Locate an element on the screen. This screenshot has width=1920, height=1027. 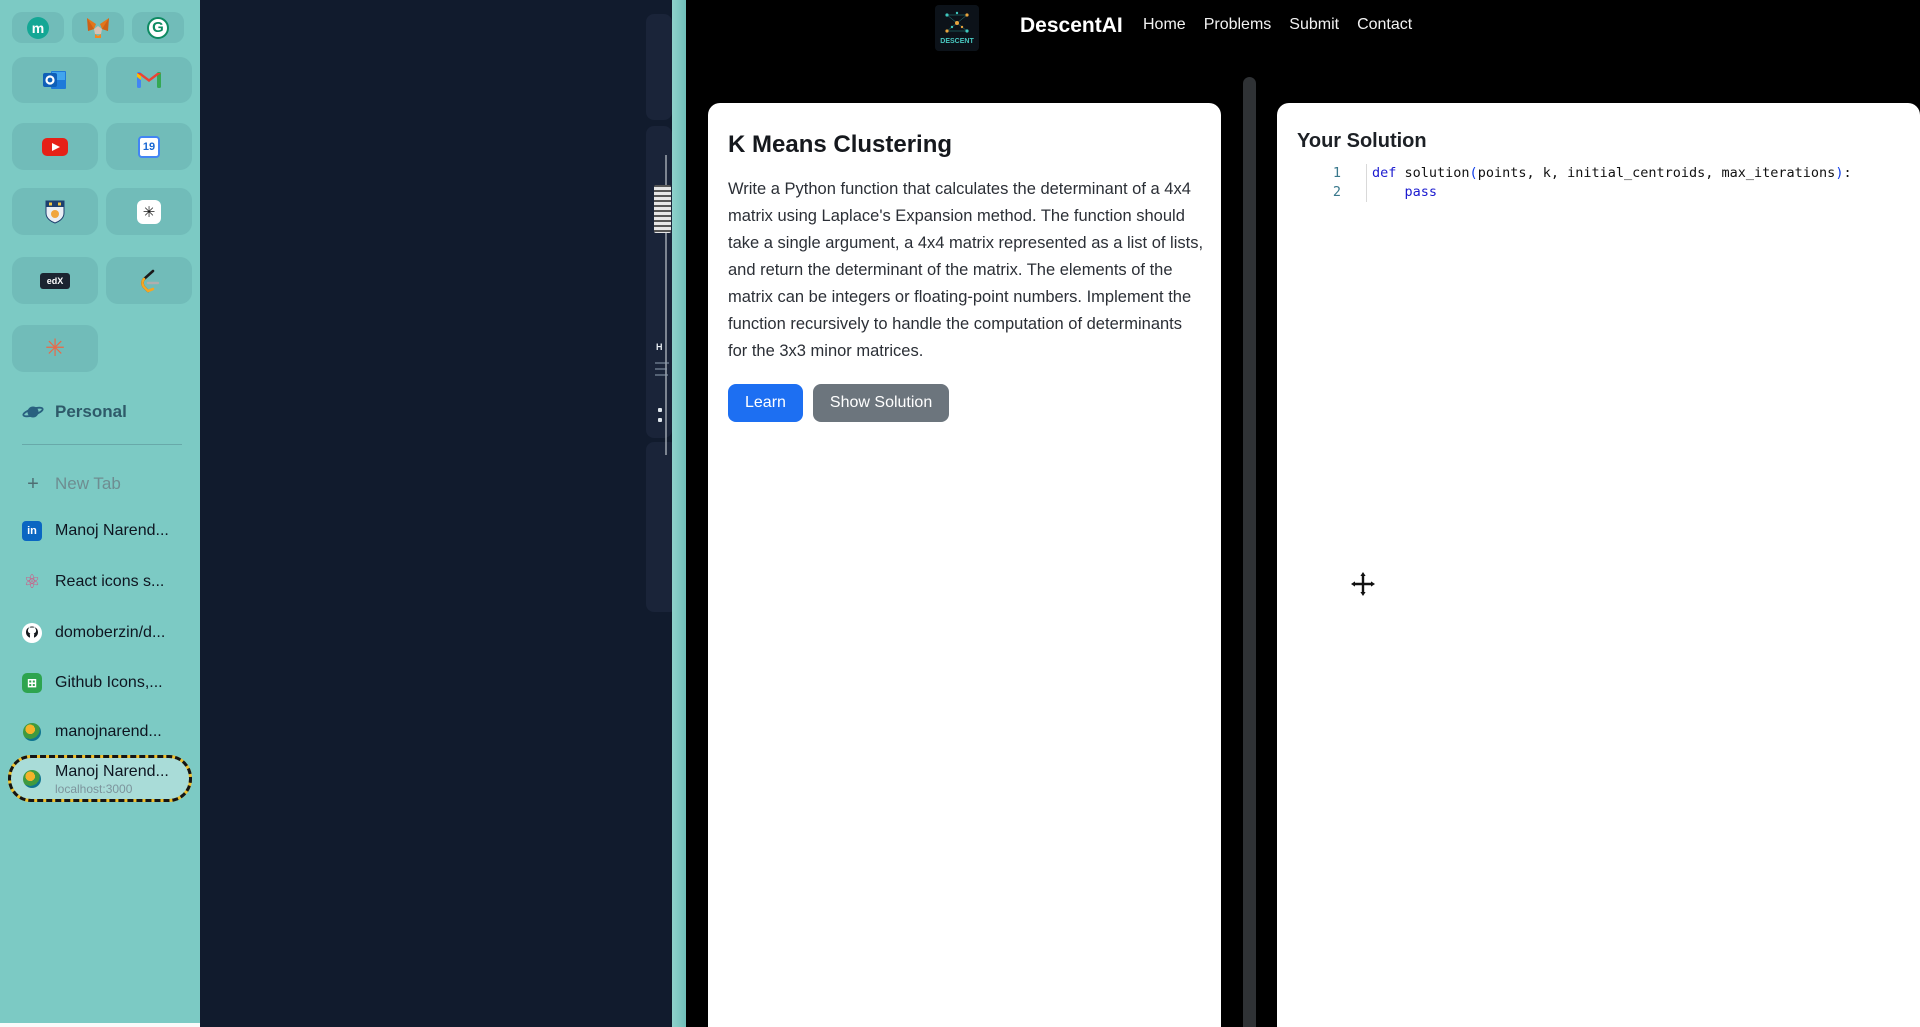
mini-heading-text: H is located at coordinates (659, 347).